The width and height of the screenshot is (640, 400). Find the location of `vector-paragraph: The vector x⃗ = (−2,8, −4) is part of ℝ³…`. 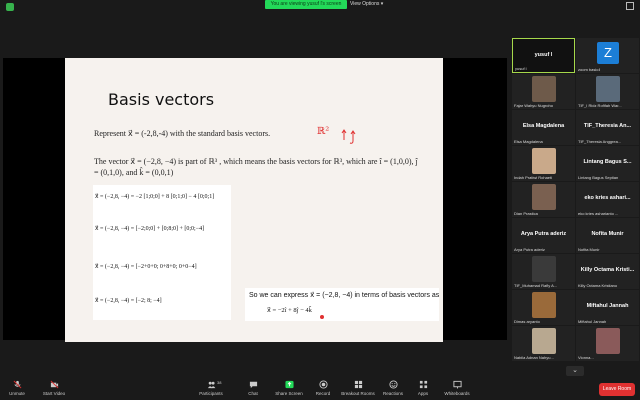

vector-paragraph: The vector x⃗ = (−2,8, −4) is part of ℝ³… is located at coordinates (256, 167).